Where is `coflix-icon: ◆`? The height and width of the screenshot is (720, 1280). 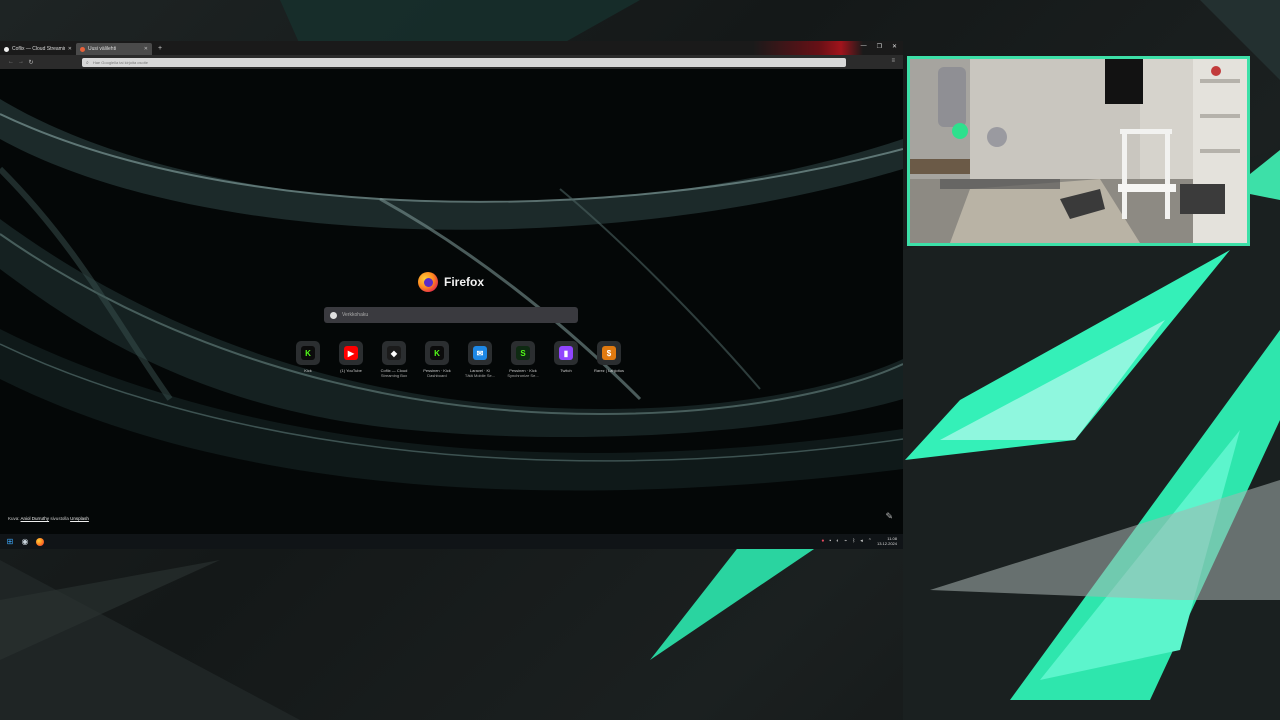
coflix-icon: ◆ is located at coordinates (394, 353).